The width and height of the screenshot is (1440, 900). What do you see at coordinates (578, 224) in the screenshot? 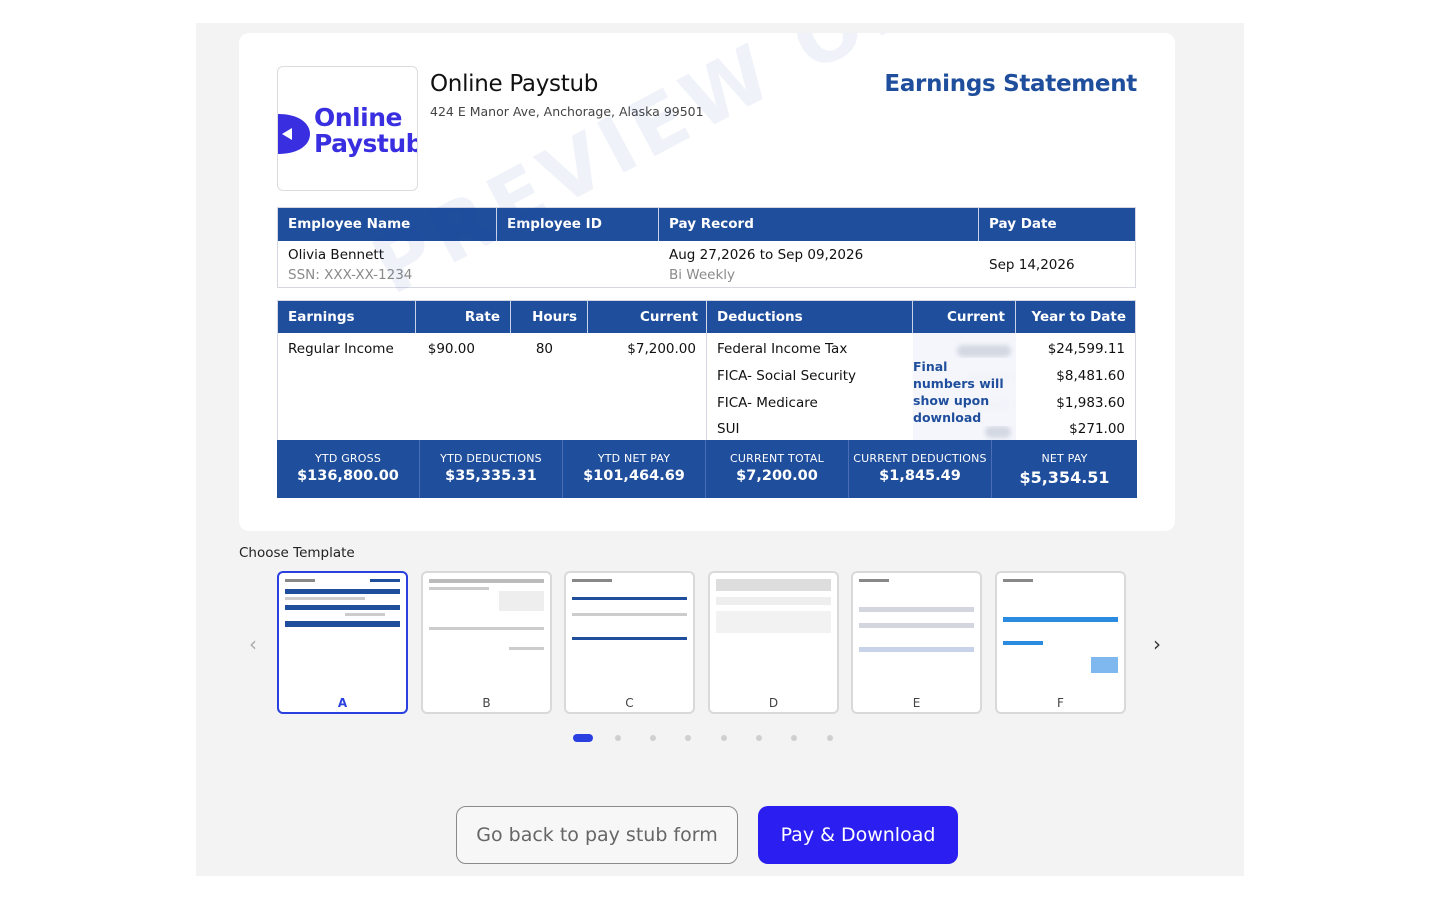
I see `header-employee-id: Employee ID` at bounding box center [578, 224].